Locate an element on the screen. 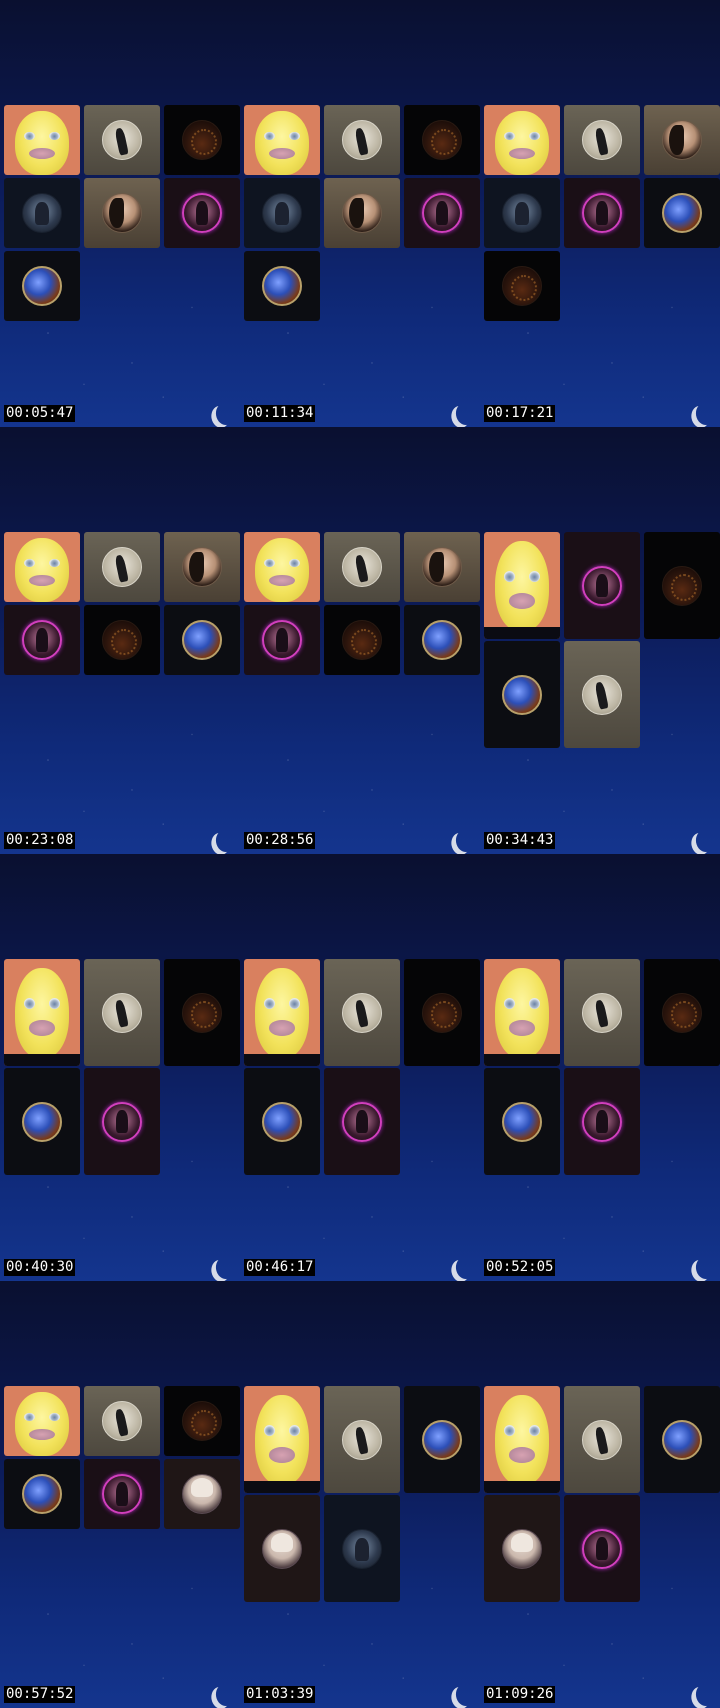 The height and width of the screenshot is (1708, 720). timestamp-label: 00:40:30 is located at coordinates (40, 1267).